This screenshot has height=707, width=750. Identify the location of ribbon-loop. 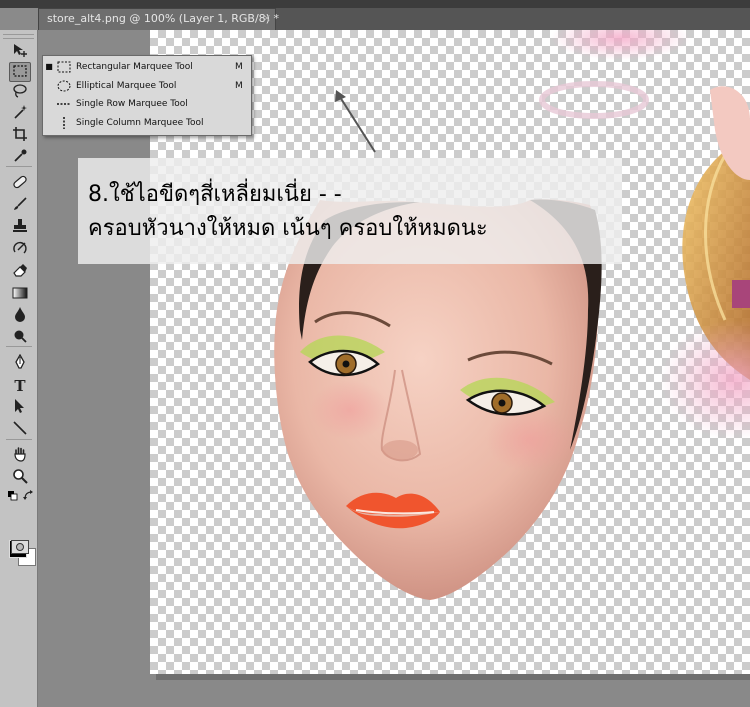
(594, 100).